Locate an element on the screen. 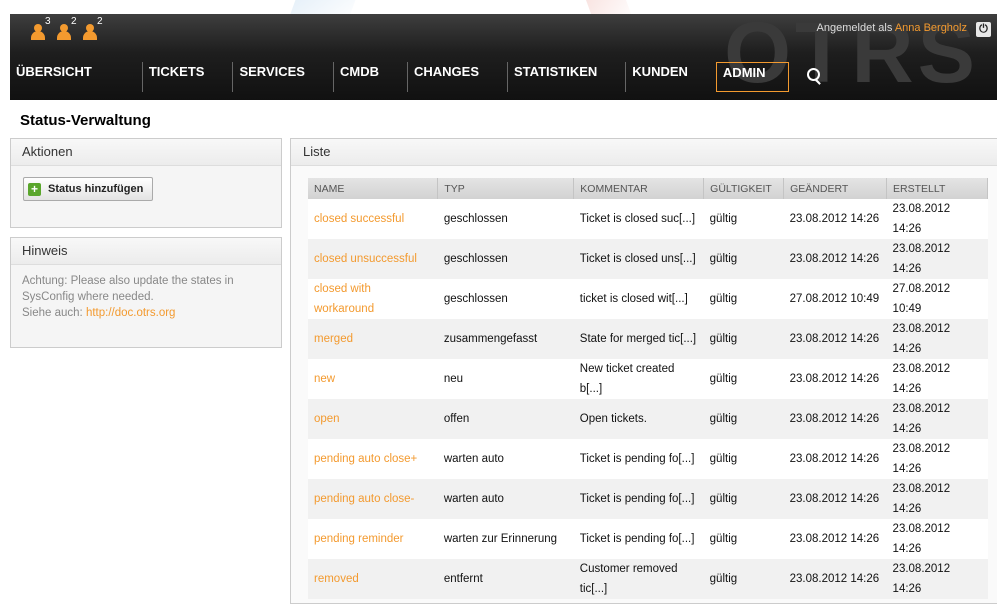 Image resolution: width=997 pixels, height=604 pixels. state-type: entfernt is located at coordinates (505, 579).